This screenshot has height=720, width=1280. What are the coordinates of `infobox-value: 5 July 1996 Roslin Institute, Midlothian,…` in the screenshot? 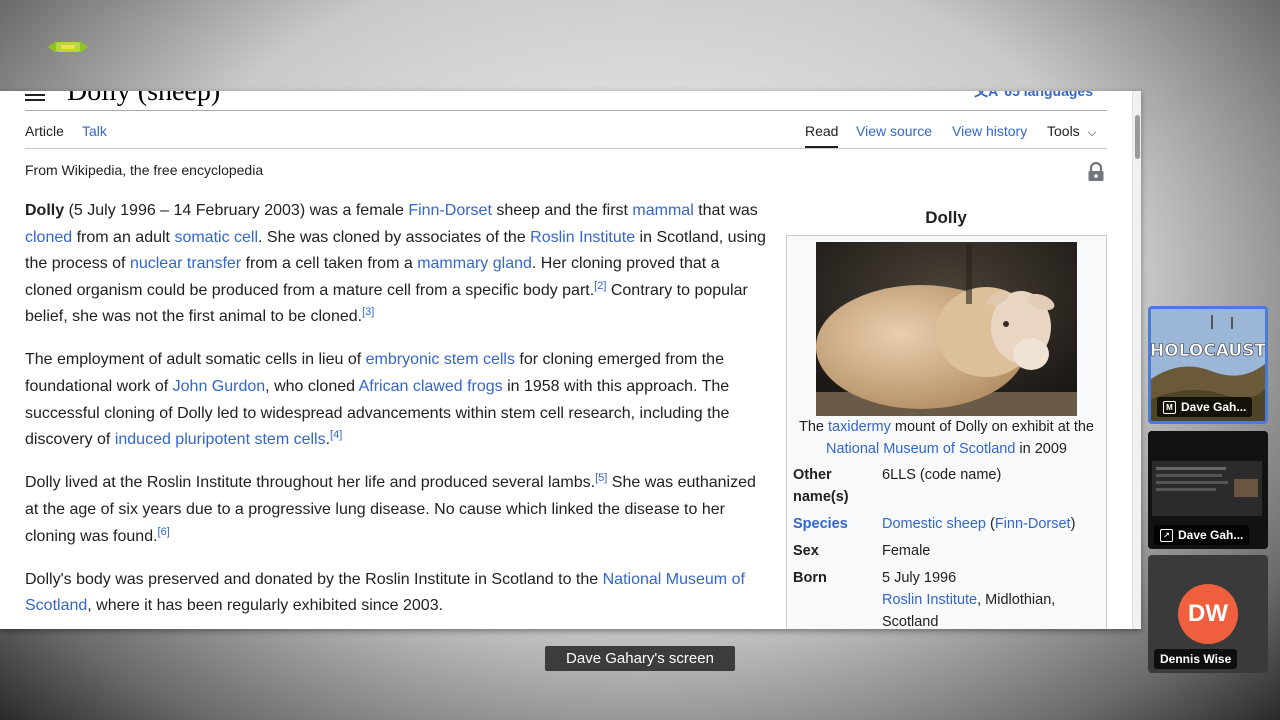 It's located at (992, 598).